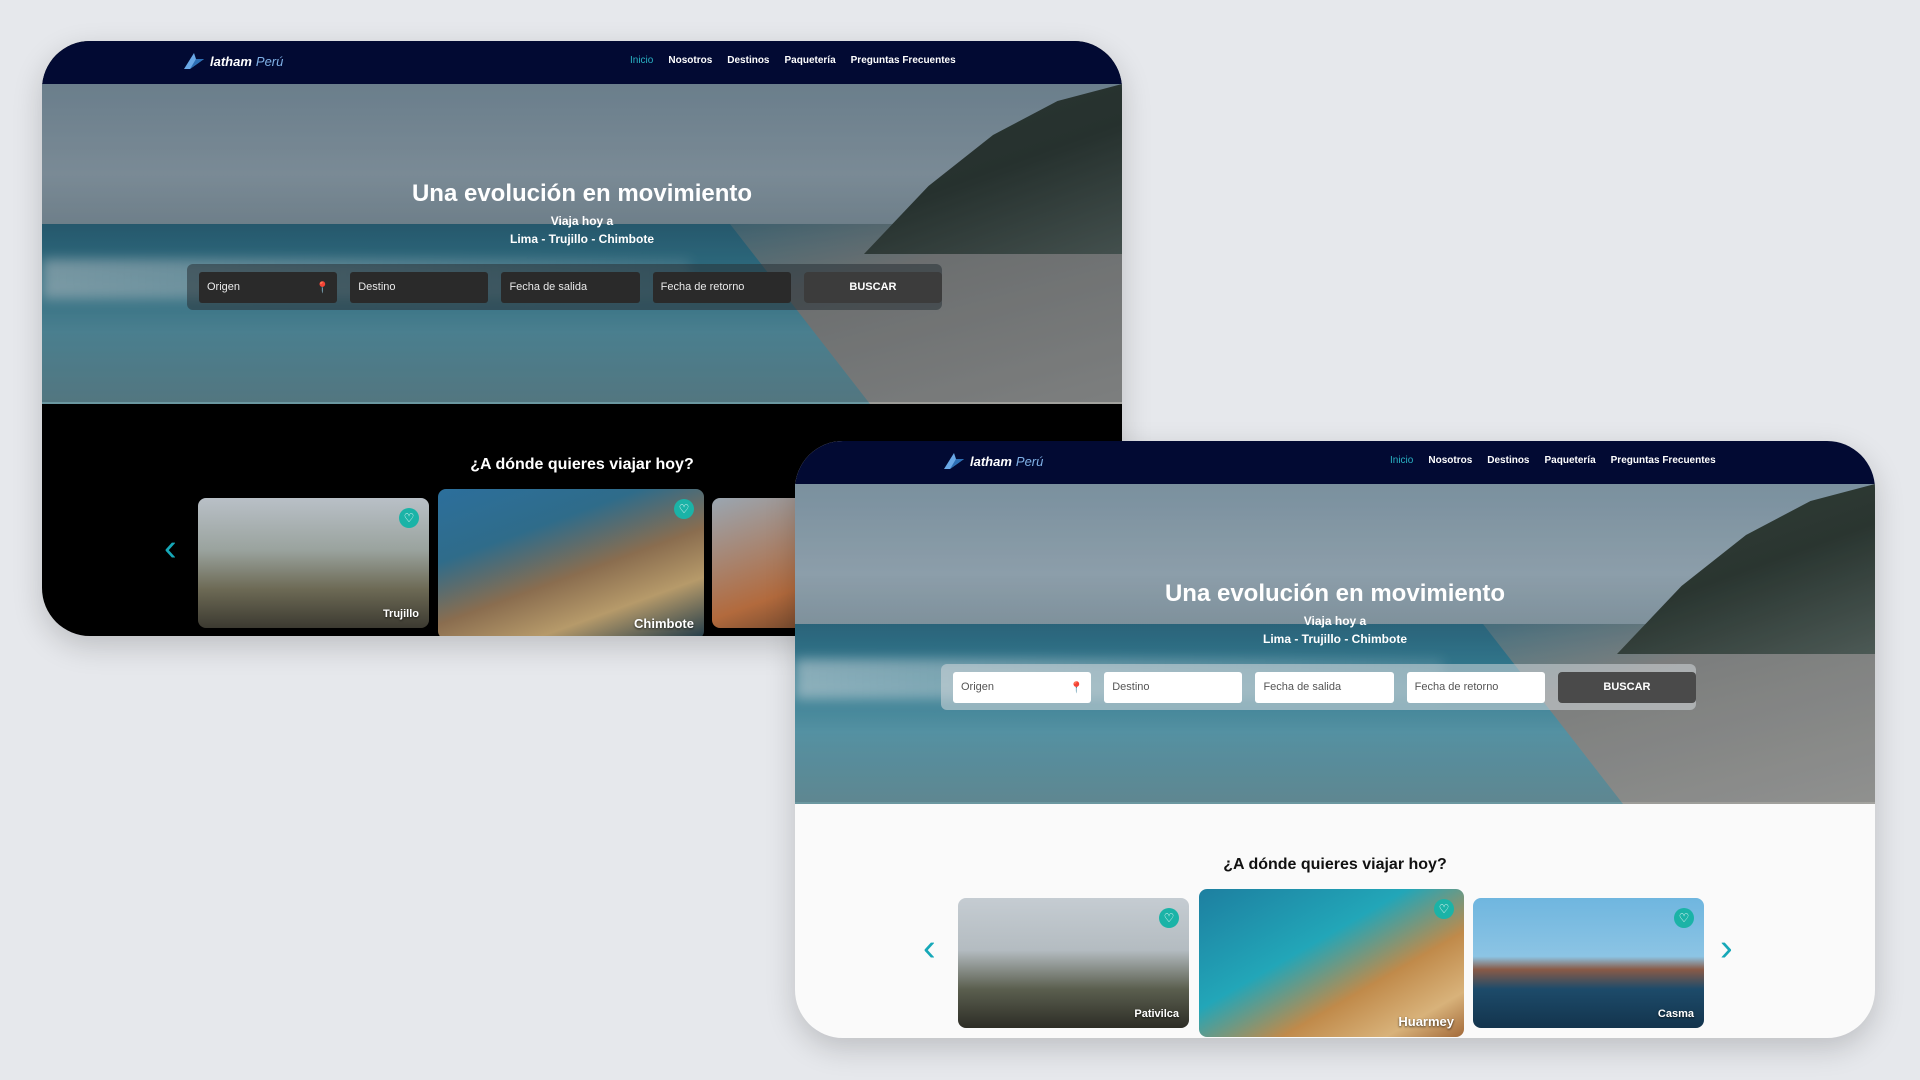  Describe the element at coordinates (1675, 1014) in the screenshot. I see `card-label: Casma` at that location.